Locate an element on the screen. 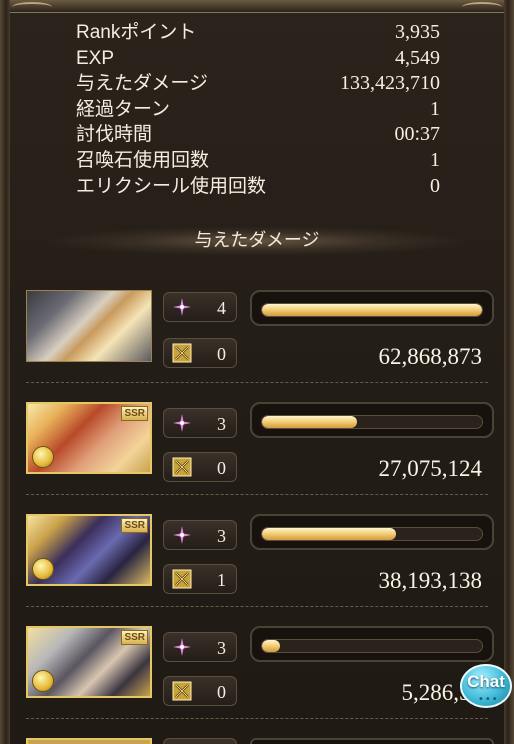 The width and height of the screenshot is (514, 744). stat-value: 4,549 is located at coordinates (417, 57).